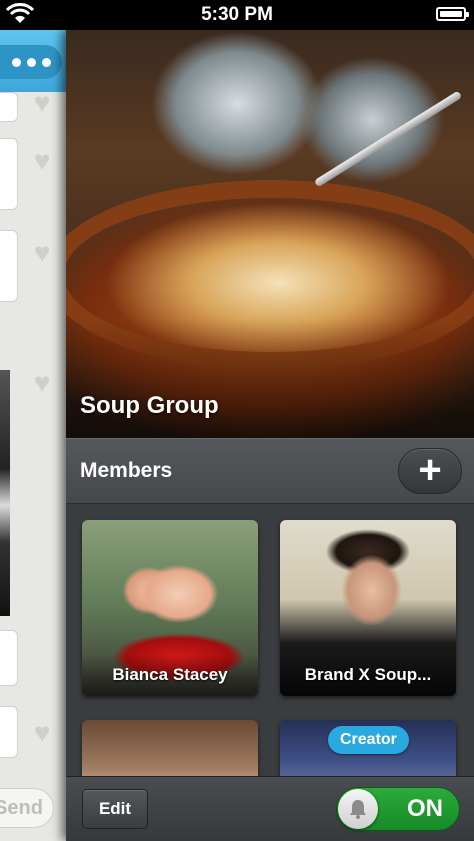  I want to click on group-name: Soup Group, so click(149, 405).